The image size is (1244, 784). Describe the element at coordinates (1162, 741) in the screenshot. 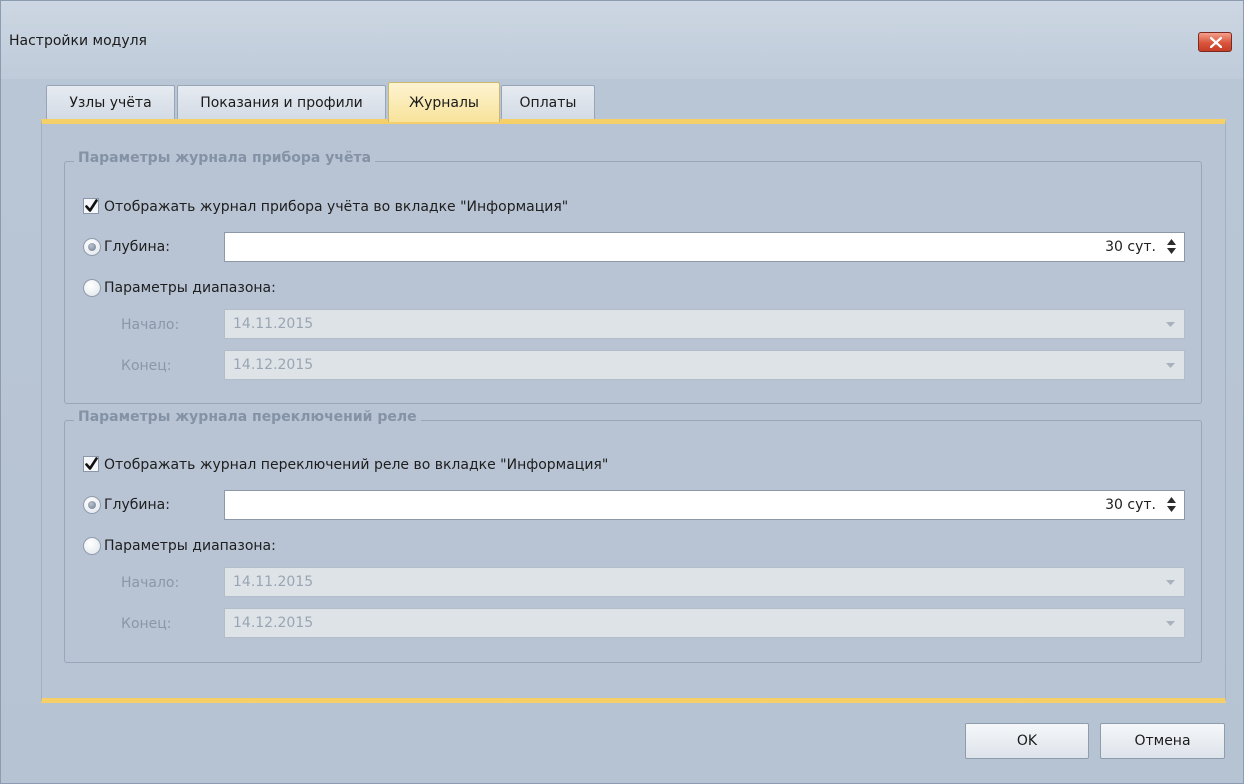

I see `cancel-button: Отмена` at that location.